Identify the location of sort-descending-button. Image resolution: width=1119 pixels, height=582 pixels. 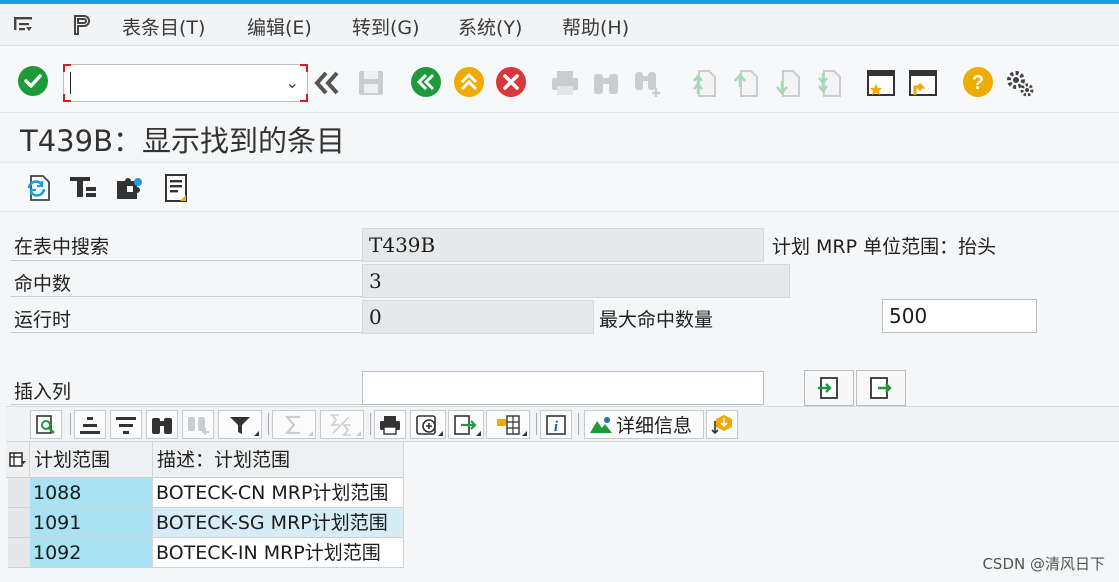
(126, 424).